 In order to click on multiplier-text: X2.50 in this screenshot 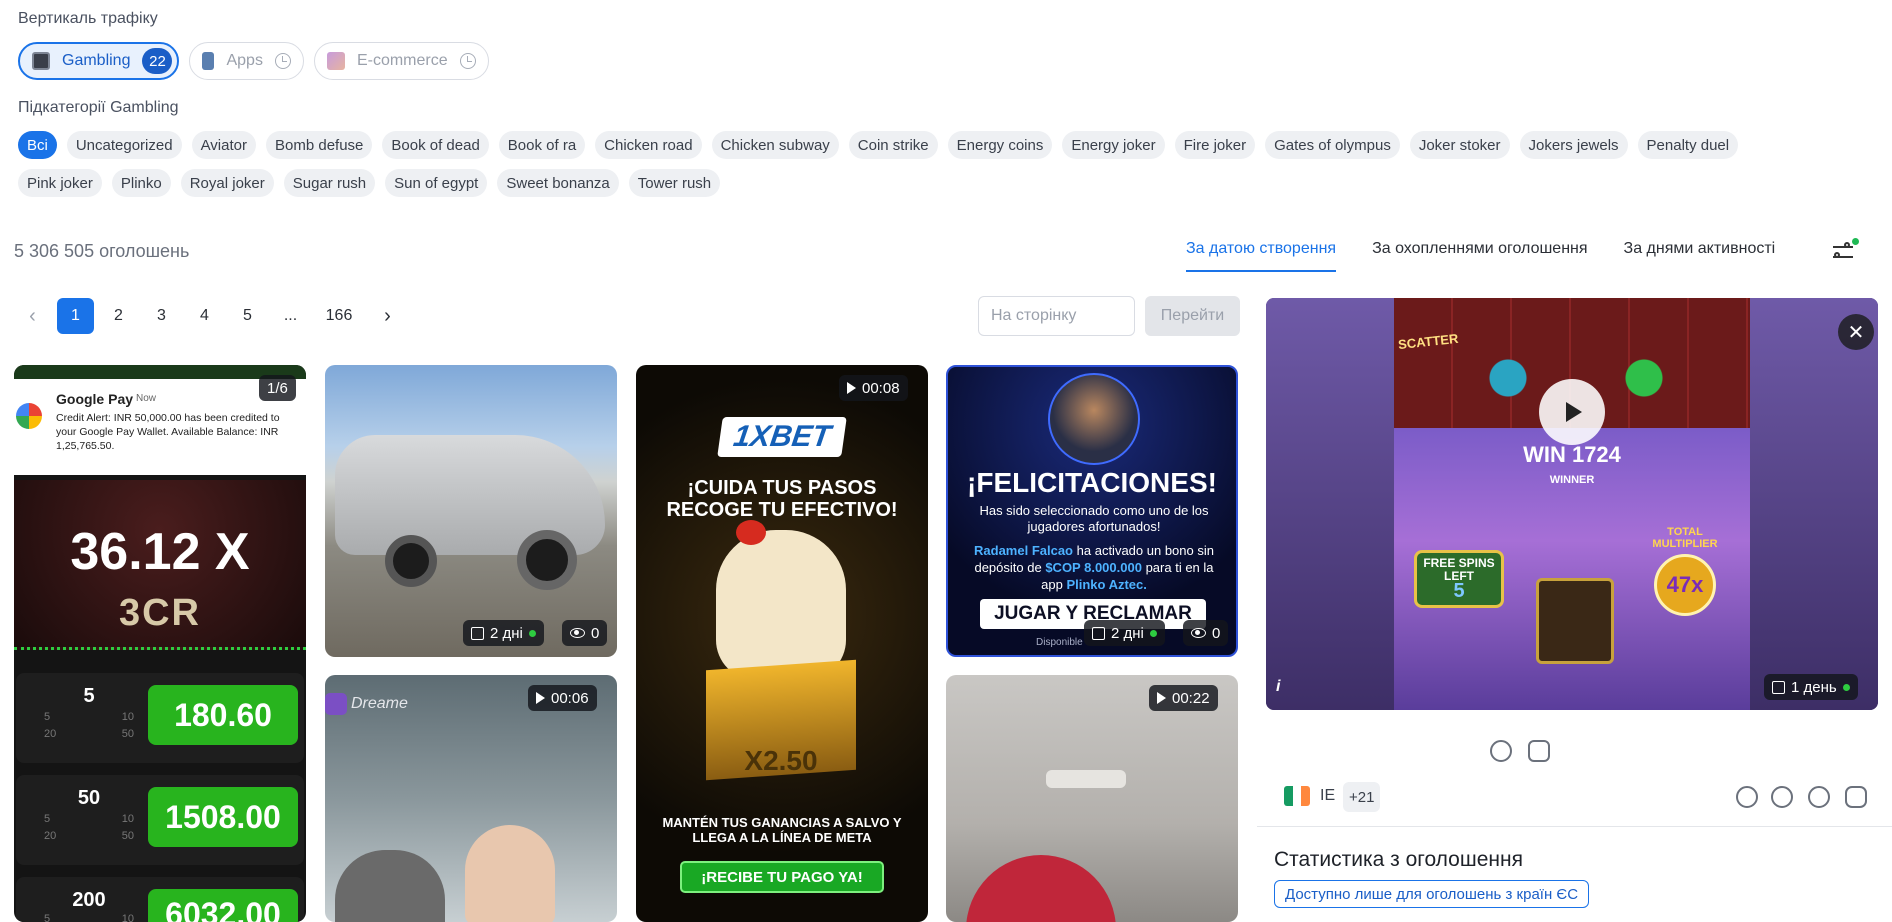, I will do `click(781, 760)`.